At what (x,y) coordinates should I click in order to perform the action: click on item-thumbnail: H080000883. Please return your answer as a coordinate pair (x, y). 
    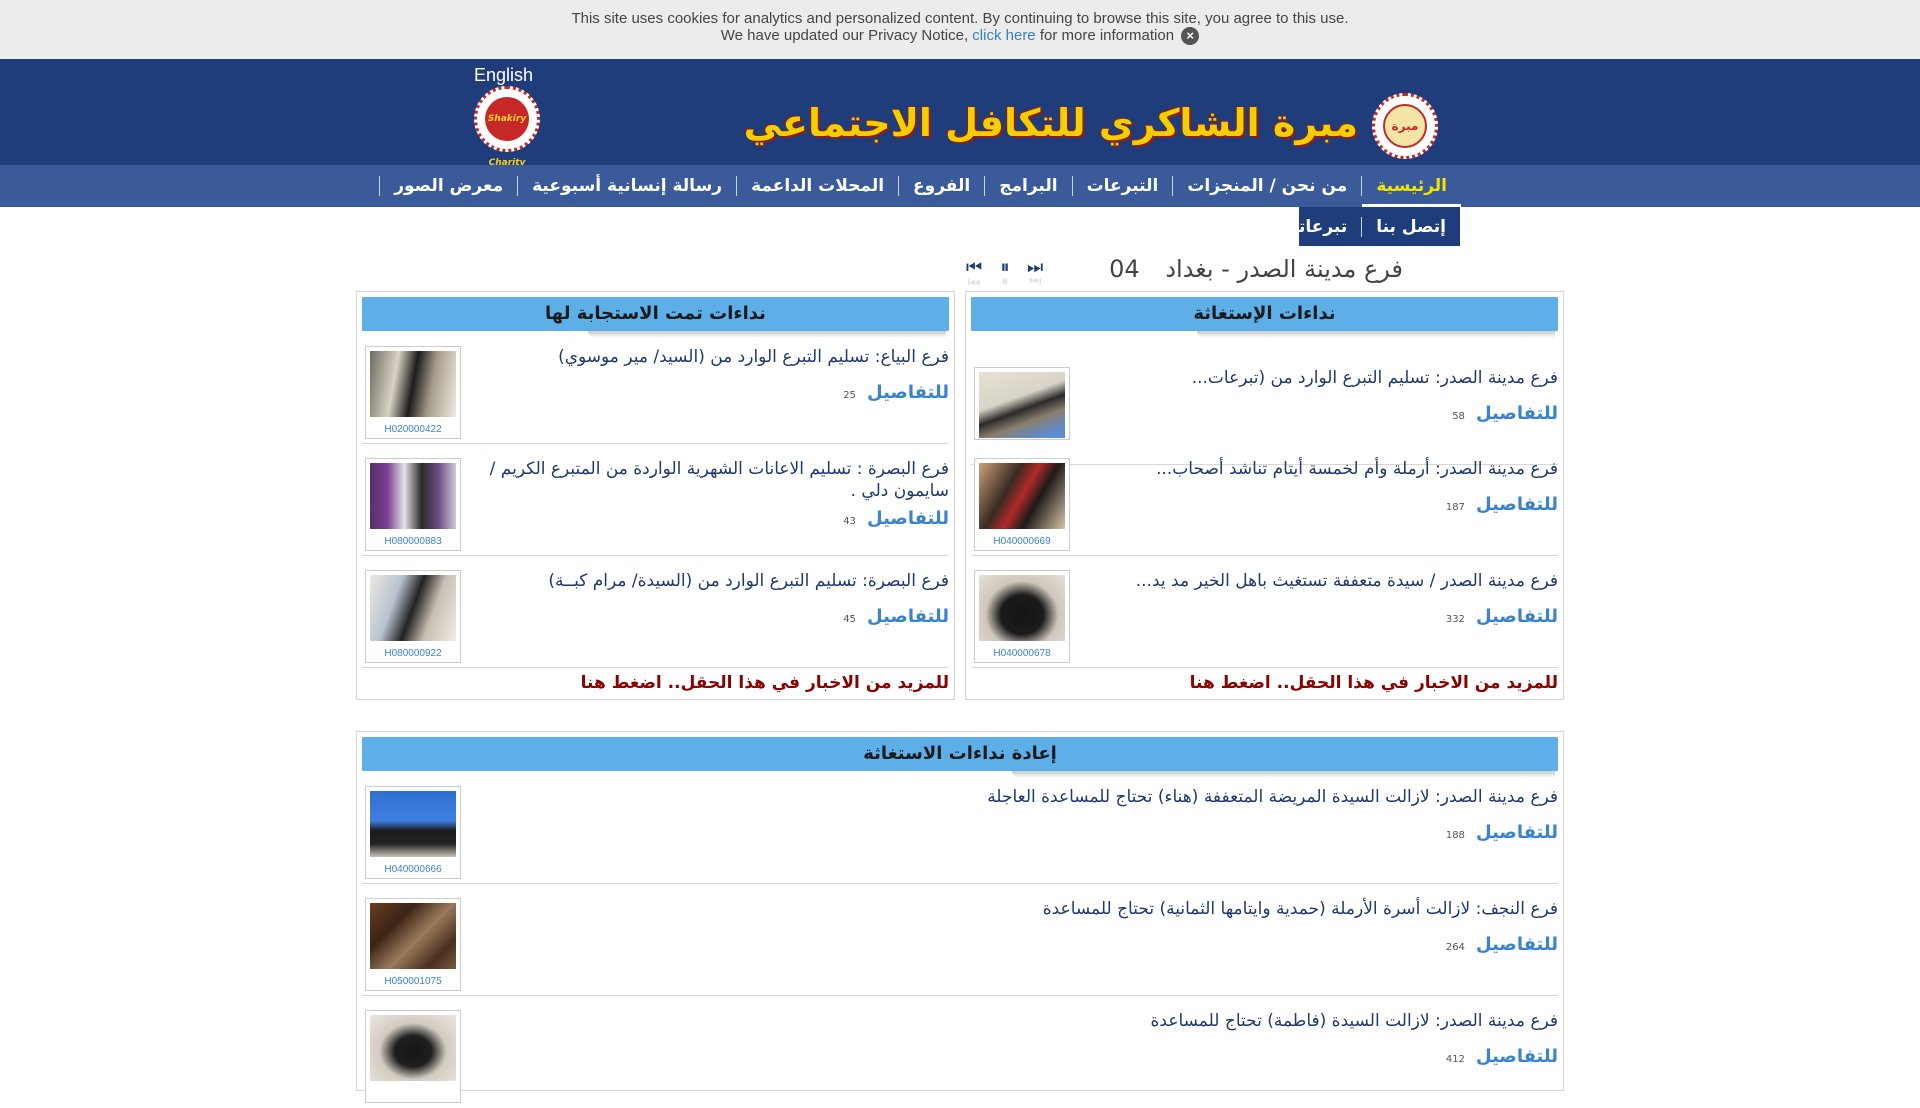
    Looking at the image, I should click on (413, 504).